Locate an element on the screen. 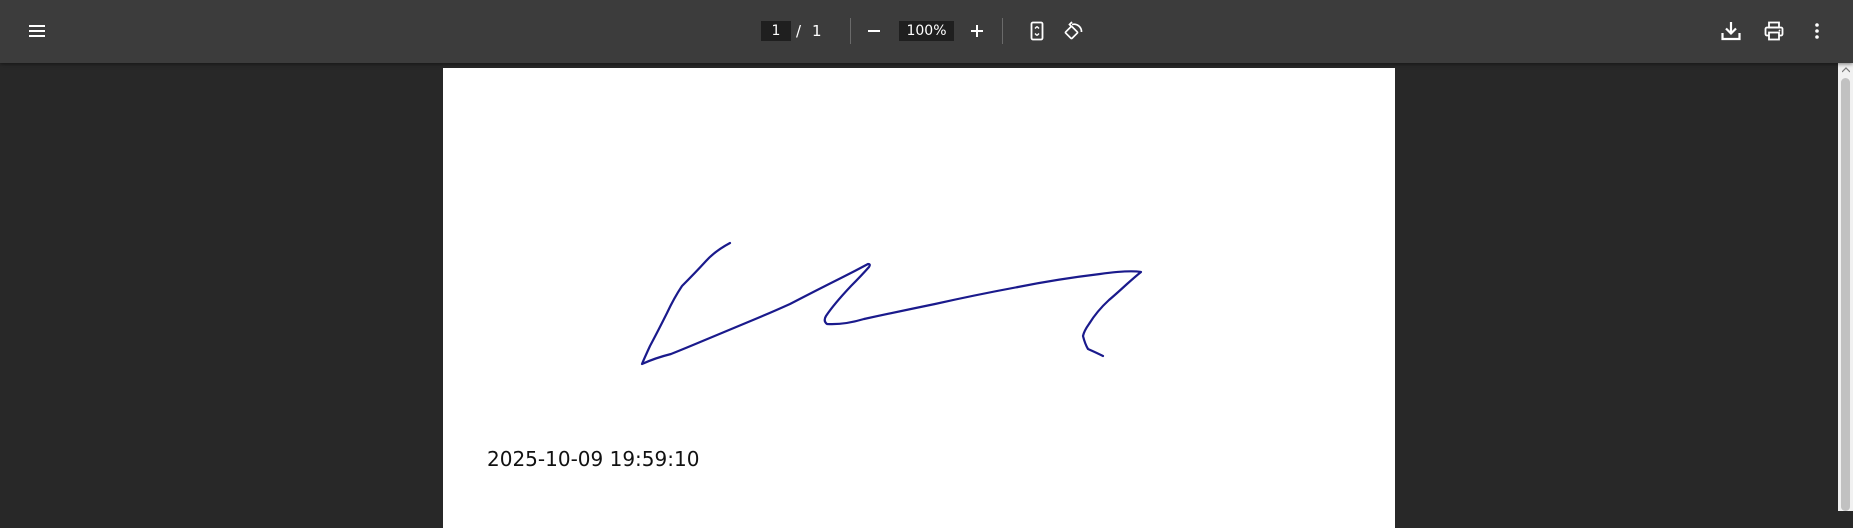 This screenshot has width=1853, height=528. fit-to-page-button is located at coordinates (1037, 31).